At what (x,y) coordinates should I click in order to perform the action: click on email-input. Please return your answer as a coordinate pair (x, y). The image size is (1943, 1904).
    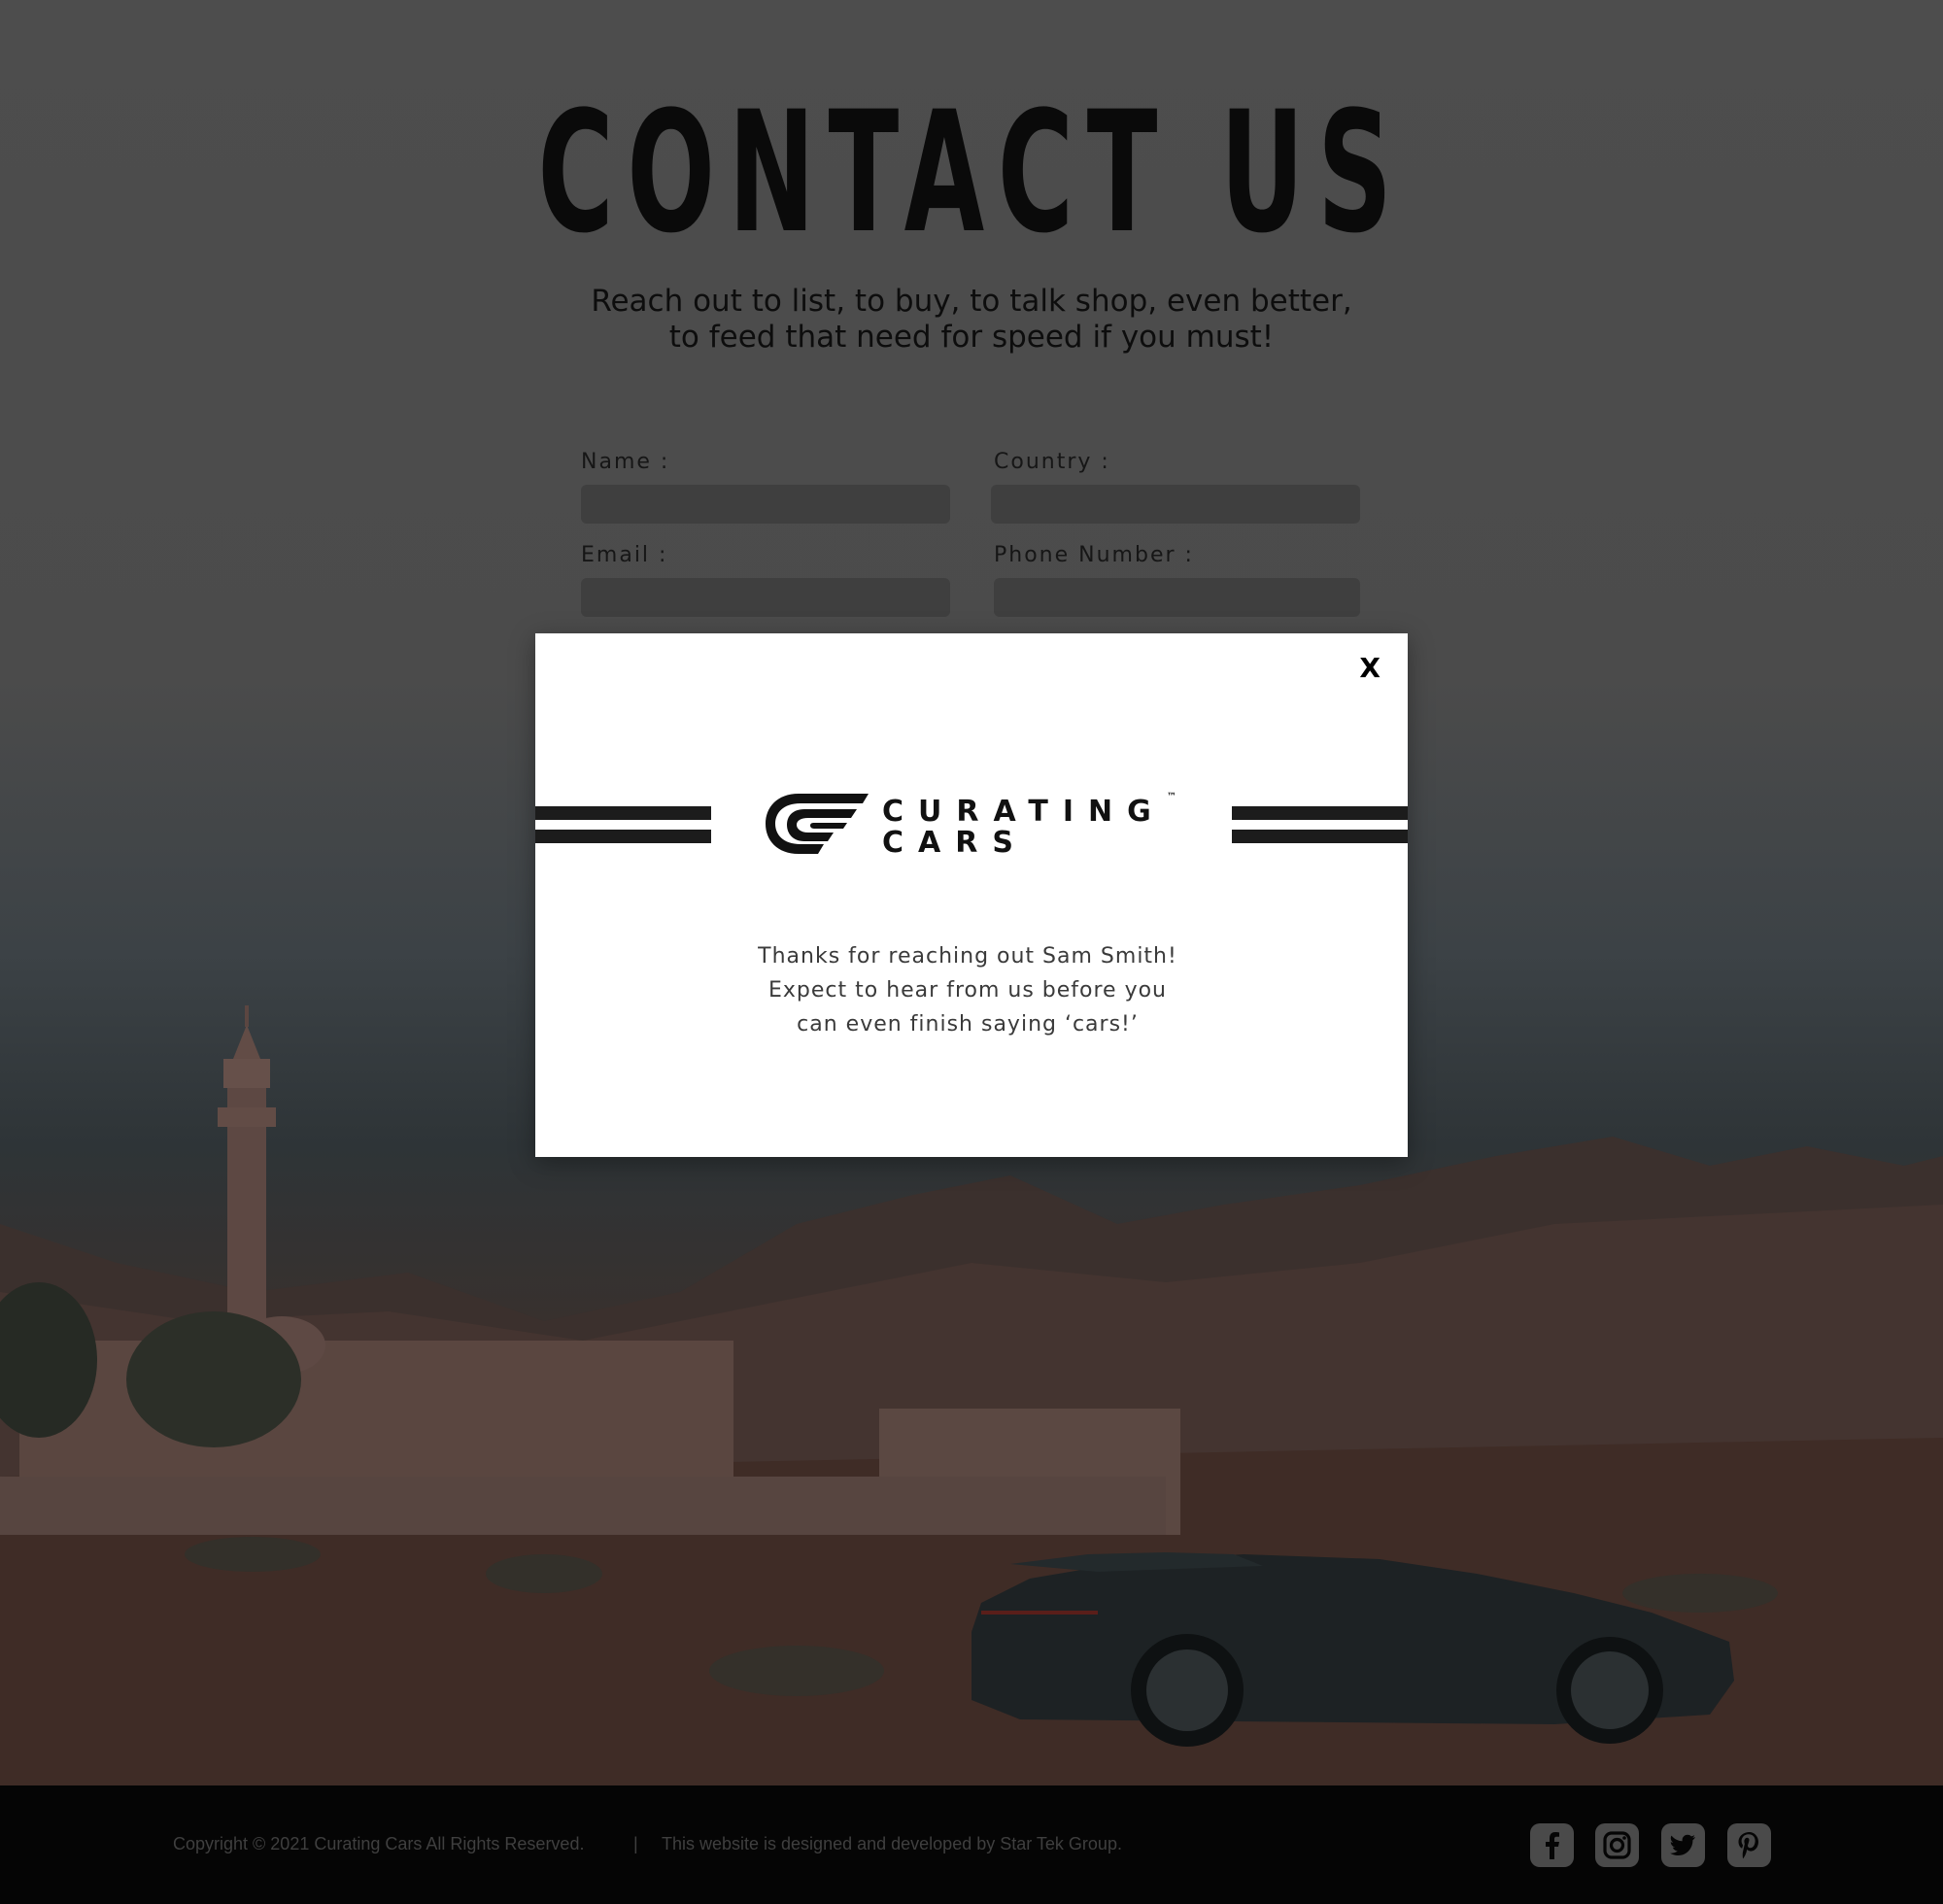
    Looking at the image, I should click on (766, 597).